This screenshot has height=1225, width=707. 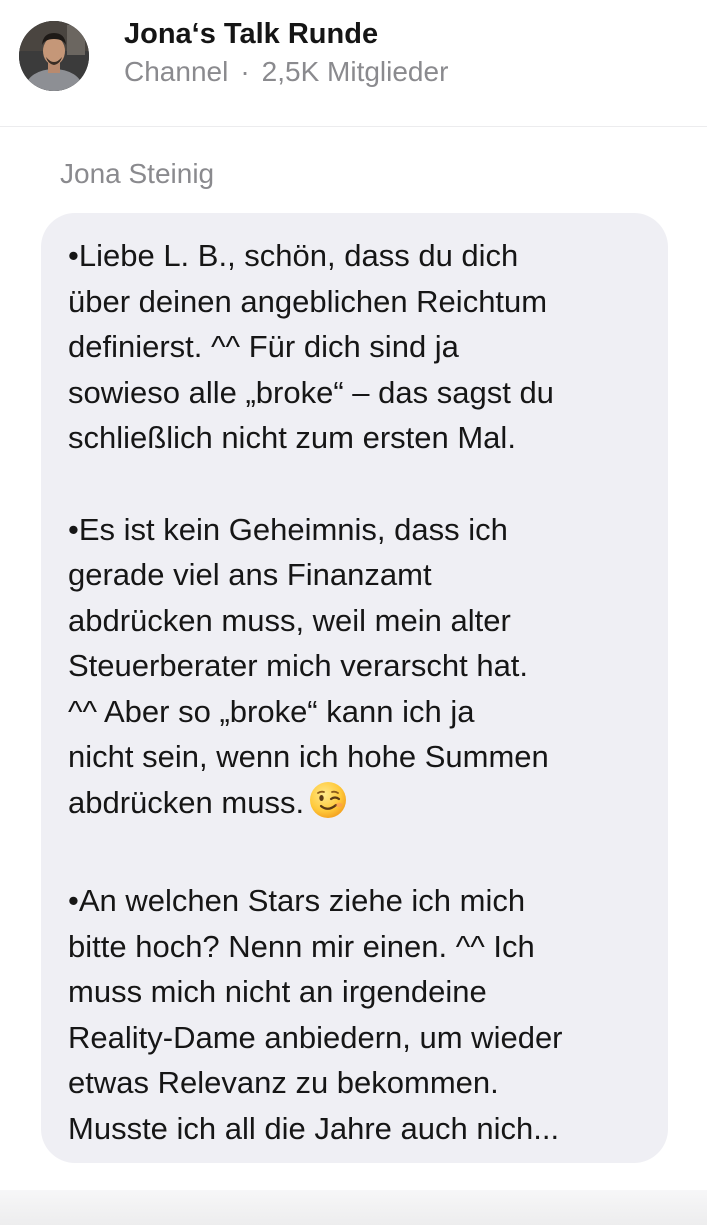 What do you see at coordinates (353, 1207) in the screenshot?
I see `bottom-toolbar` at bounding box center [353, 1207].